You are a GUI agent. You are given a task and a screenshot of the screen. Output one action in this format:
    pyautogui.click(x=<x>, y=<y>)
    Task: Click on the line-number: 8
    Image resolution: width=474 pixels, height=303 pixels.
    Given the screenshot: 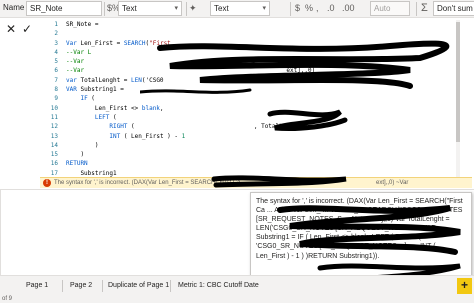 What is the action you would take?
    pyautogui.click(x=56, y=90)
    